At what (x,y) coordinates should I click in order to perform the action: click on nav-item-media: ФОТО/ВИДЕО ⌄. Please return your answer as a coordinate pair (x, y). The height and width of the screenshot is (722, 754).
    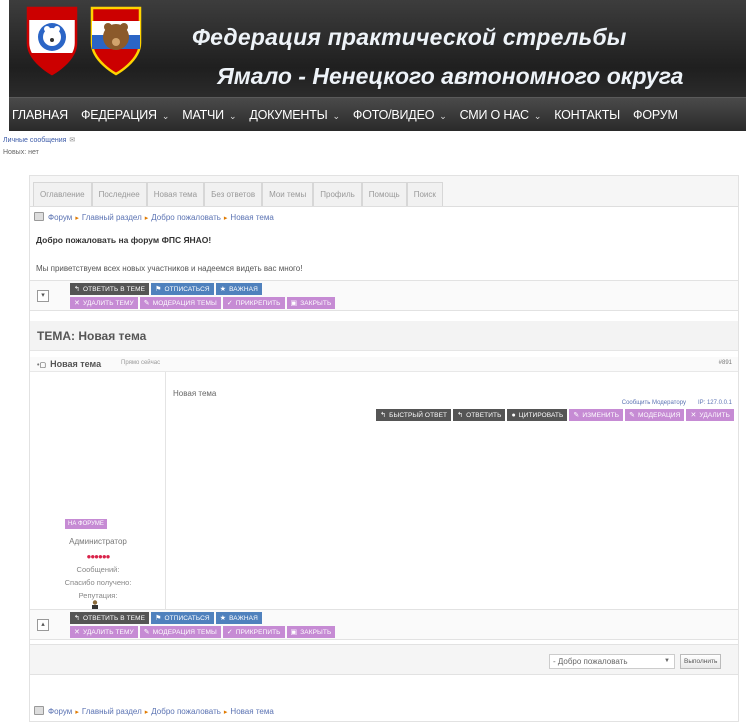
    Looking at the image, I should click on (400, 115).